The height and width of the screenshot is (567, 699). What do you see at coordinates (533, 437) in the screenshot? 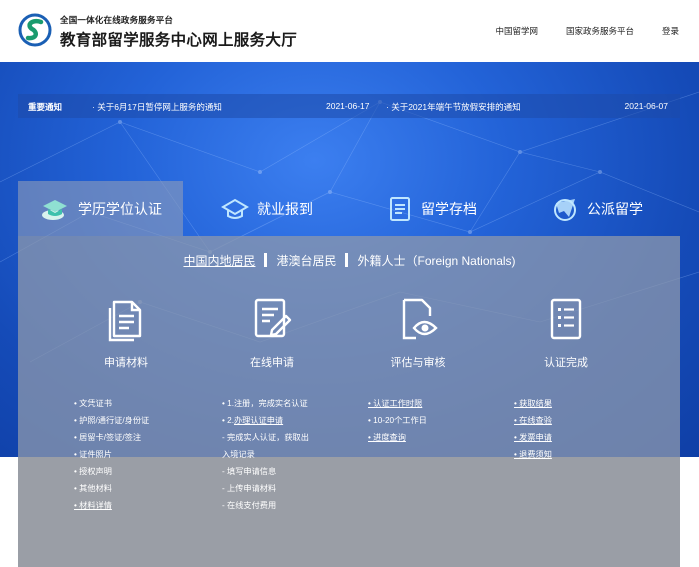
I see `invoice-apply-link: • 发票申请` at bounding box center [533, 437].